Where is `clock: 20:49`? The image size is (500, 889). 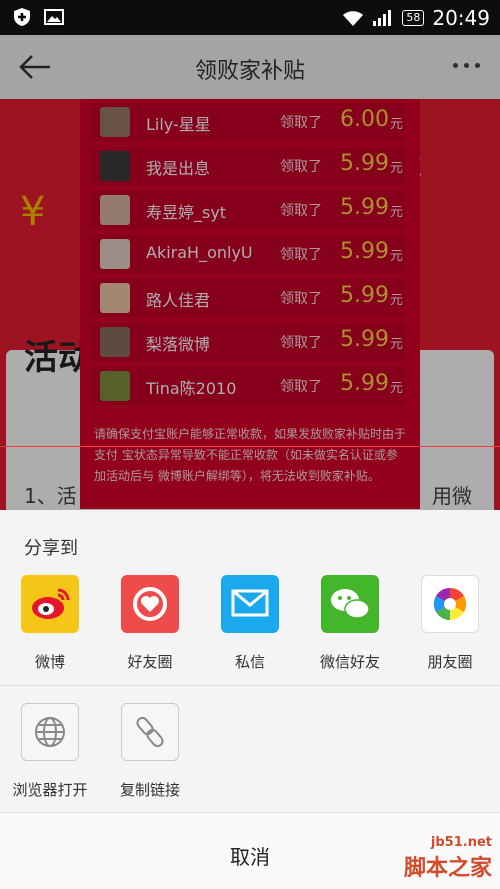
clock: 20:49 is located at coordinates (461, 18).